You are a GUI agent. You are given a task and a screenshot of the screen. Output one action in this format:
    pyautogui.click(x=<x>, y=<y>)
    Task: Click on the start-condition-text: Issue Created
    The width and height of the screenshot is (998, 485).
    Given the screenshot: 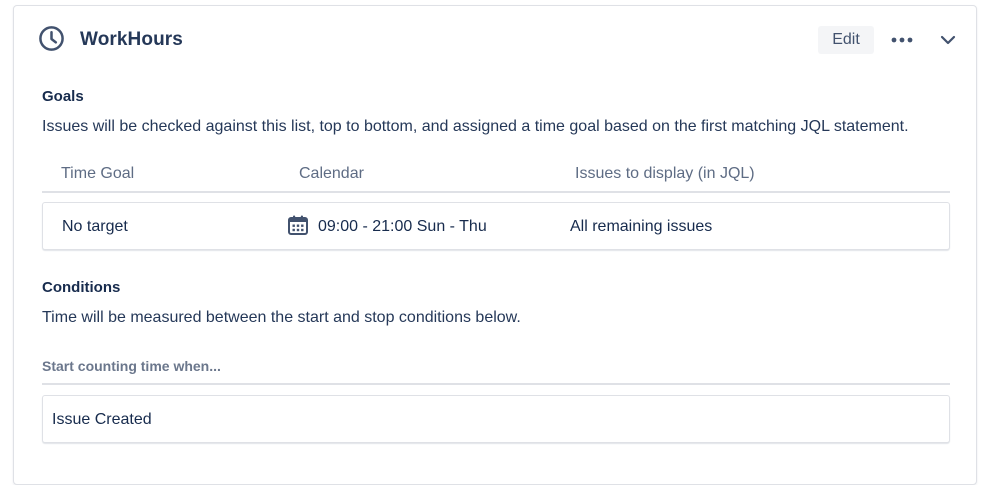 What is the action you would take?
    pyautogui.click(x=102, y=419)
    